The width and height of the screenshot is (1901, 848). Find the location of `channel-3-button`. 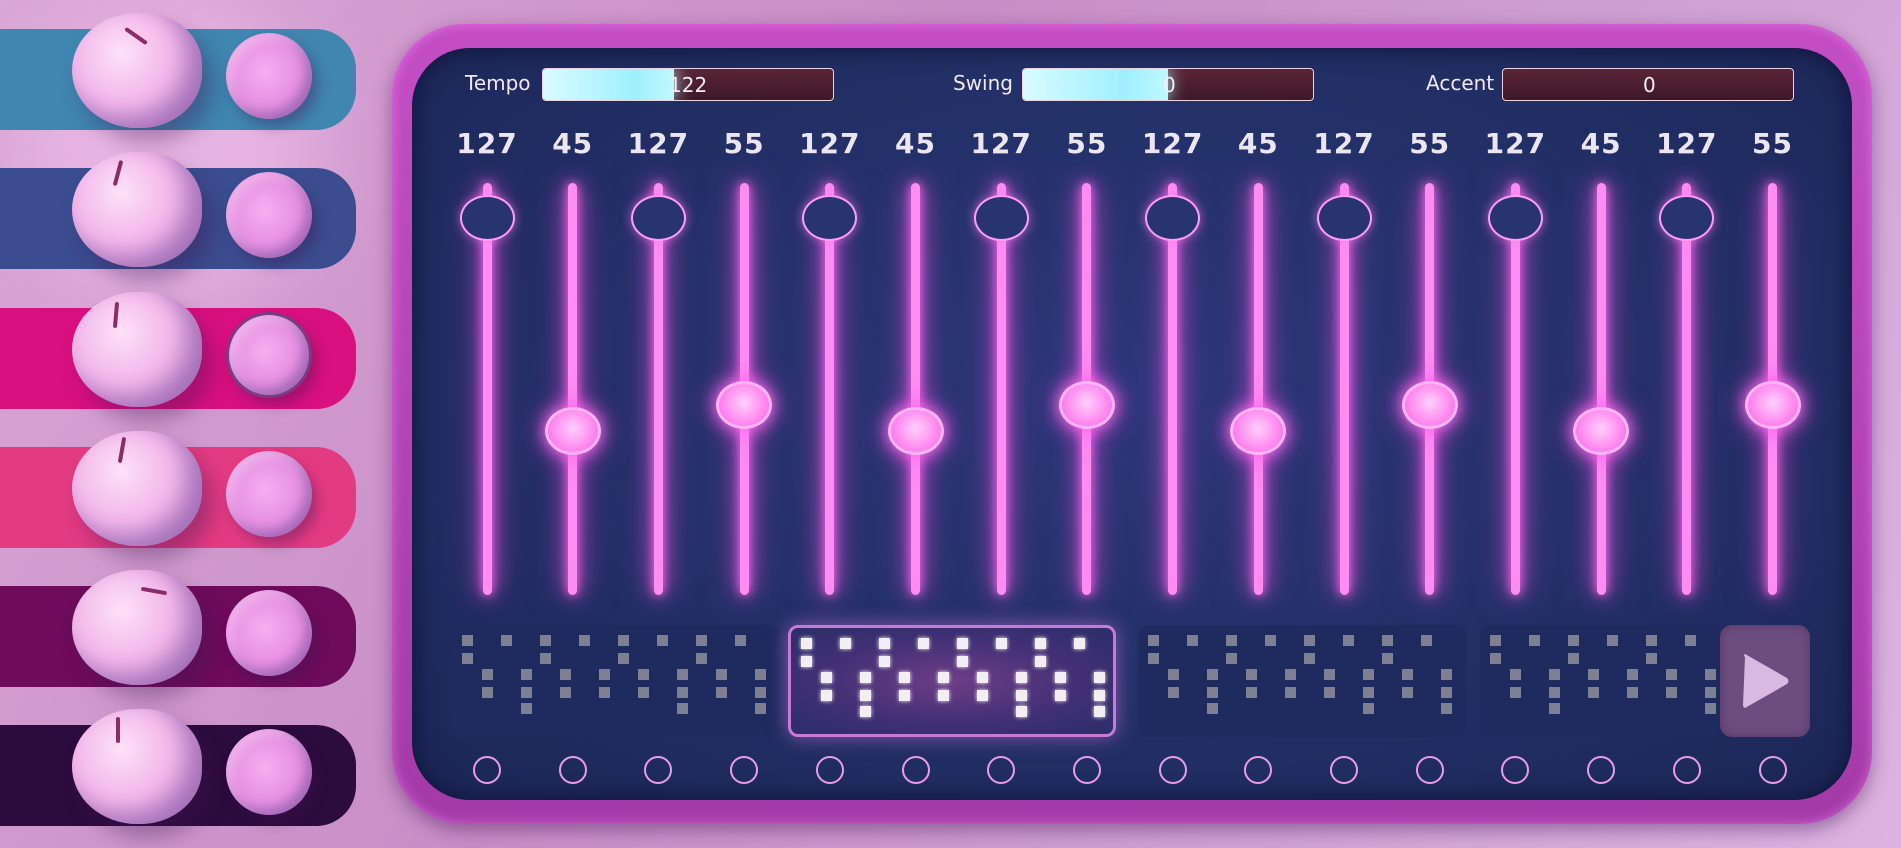

channel-3-button is located at coordinates (269, 355).